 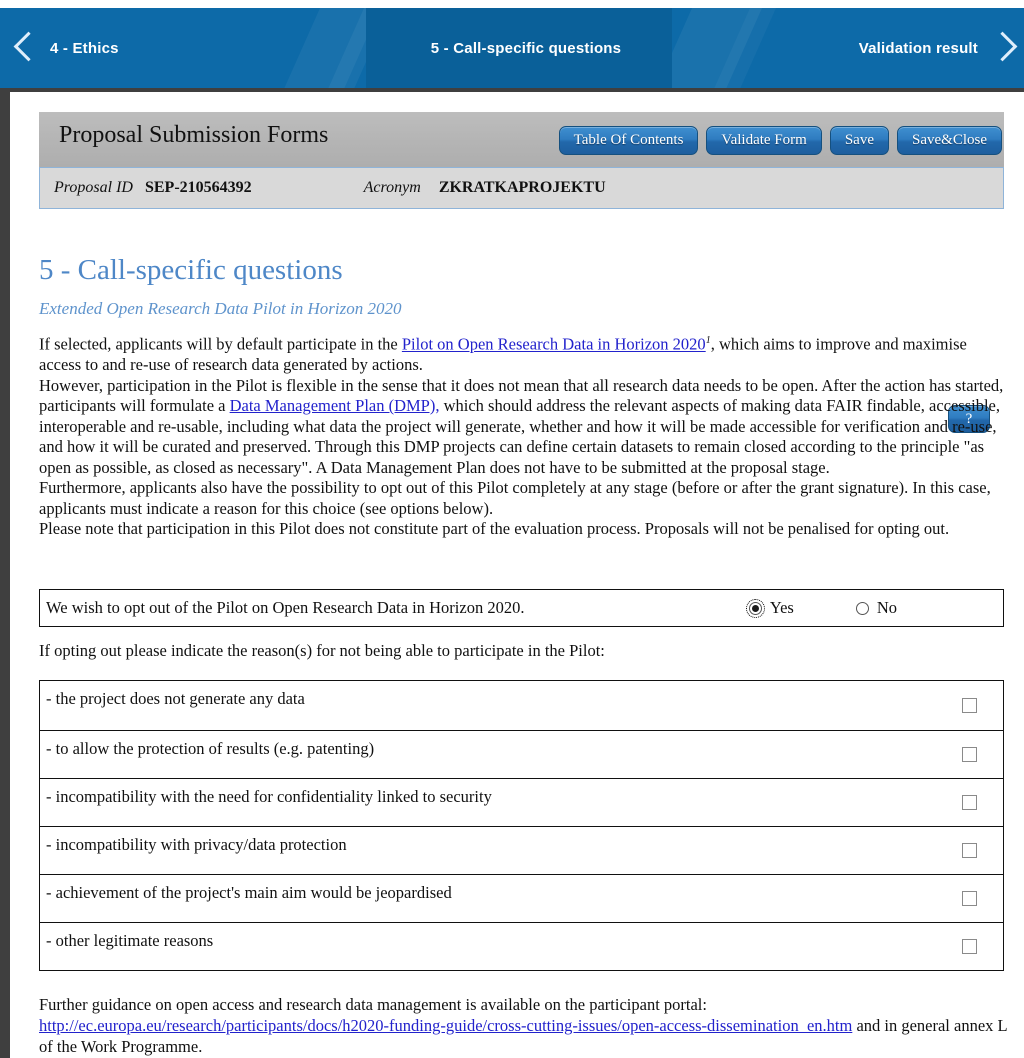 I want to click on nav-step-current: 5 - Call-specific questions, so click(x=519, y=48).